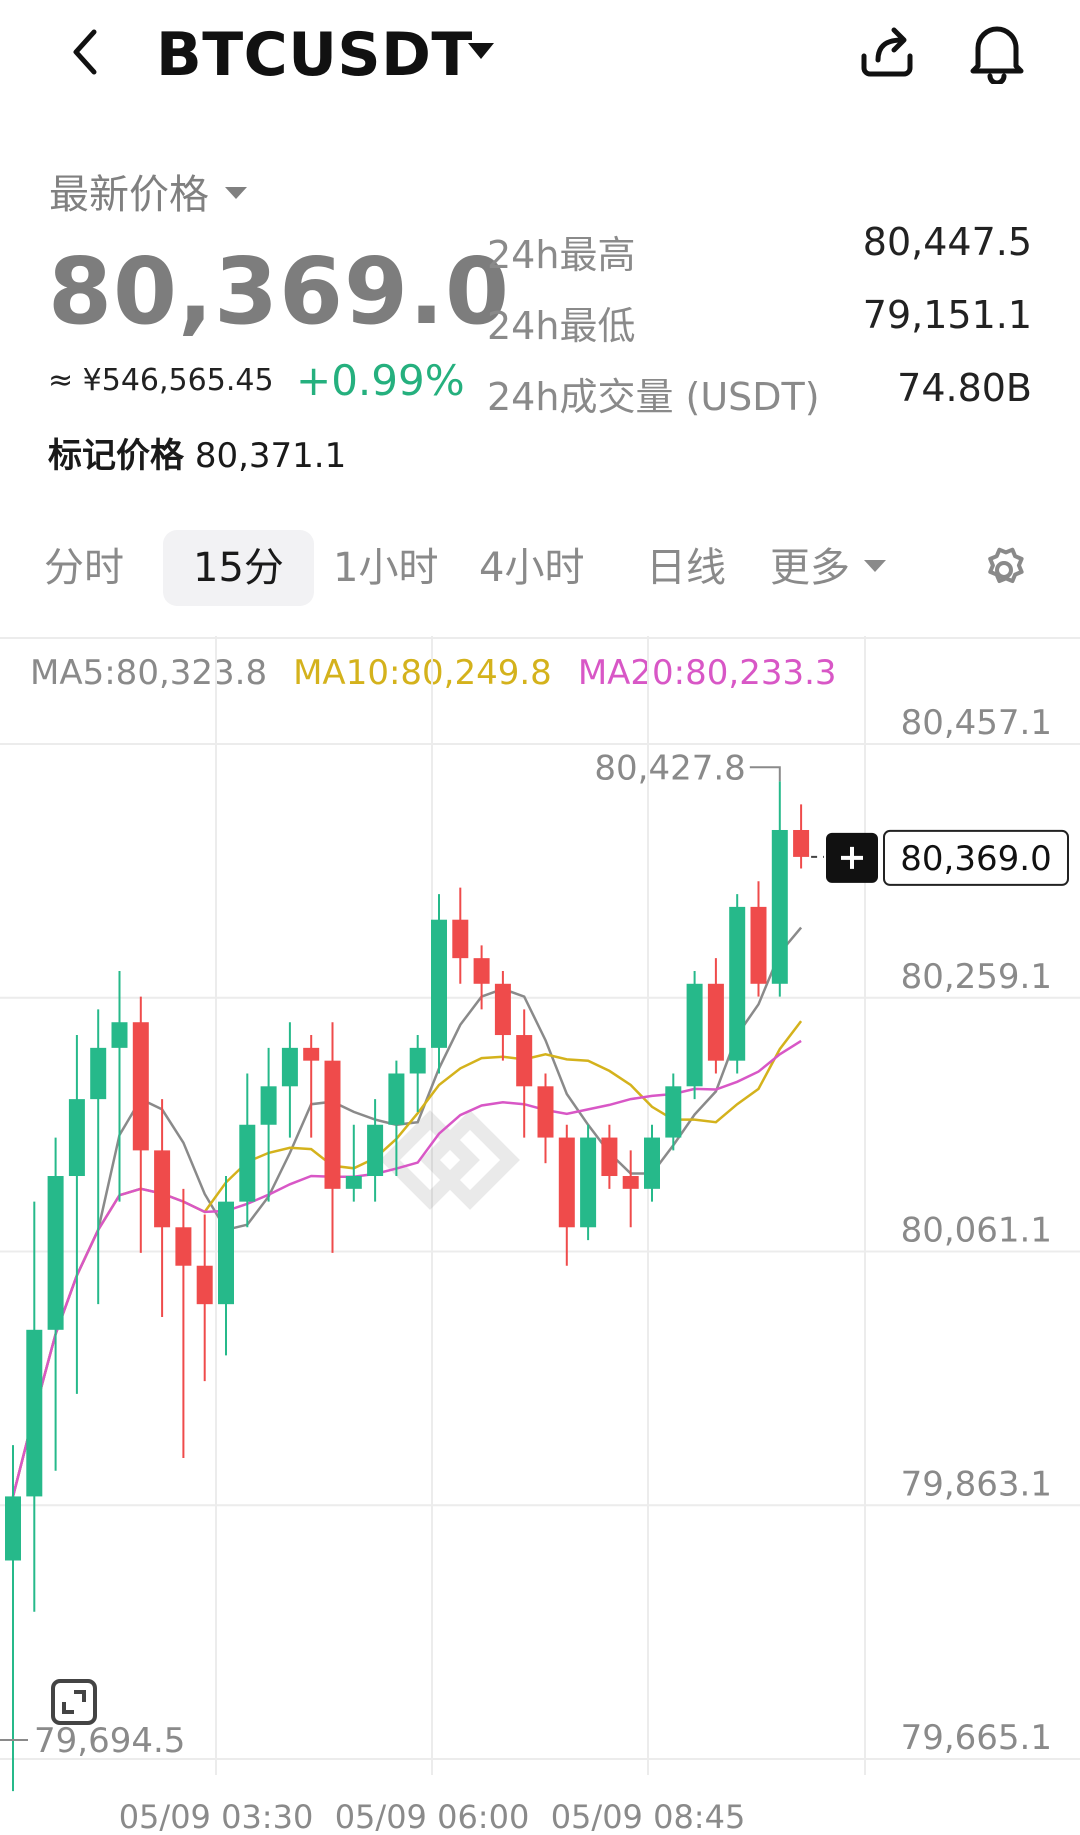 This screenshot has height=1835, width=1080. What do you see at coordinates (86, 52) in the screenshot?
I see `back-arrow-icon` at bounding box center [86, 52].